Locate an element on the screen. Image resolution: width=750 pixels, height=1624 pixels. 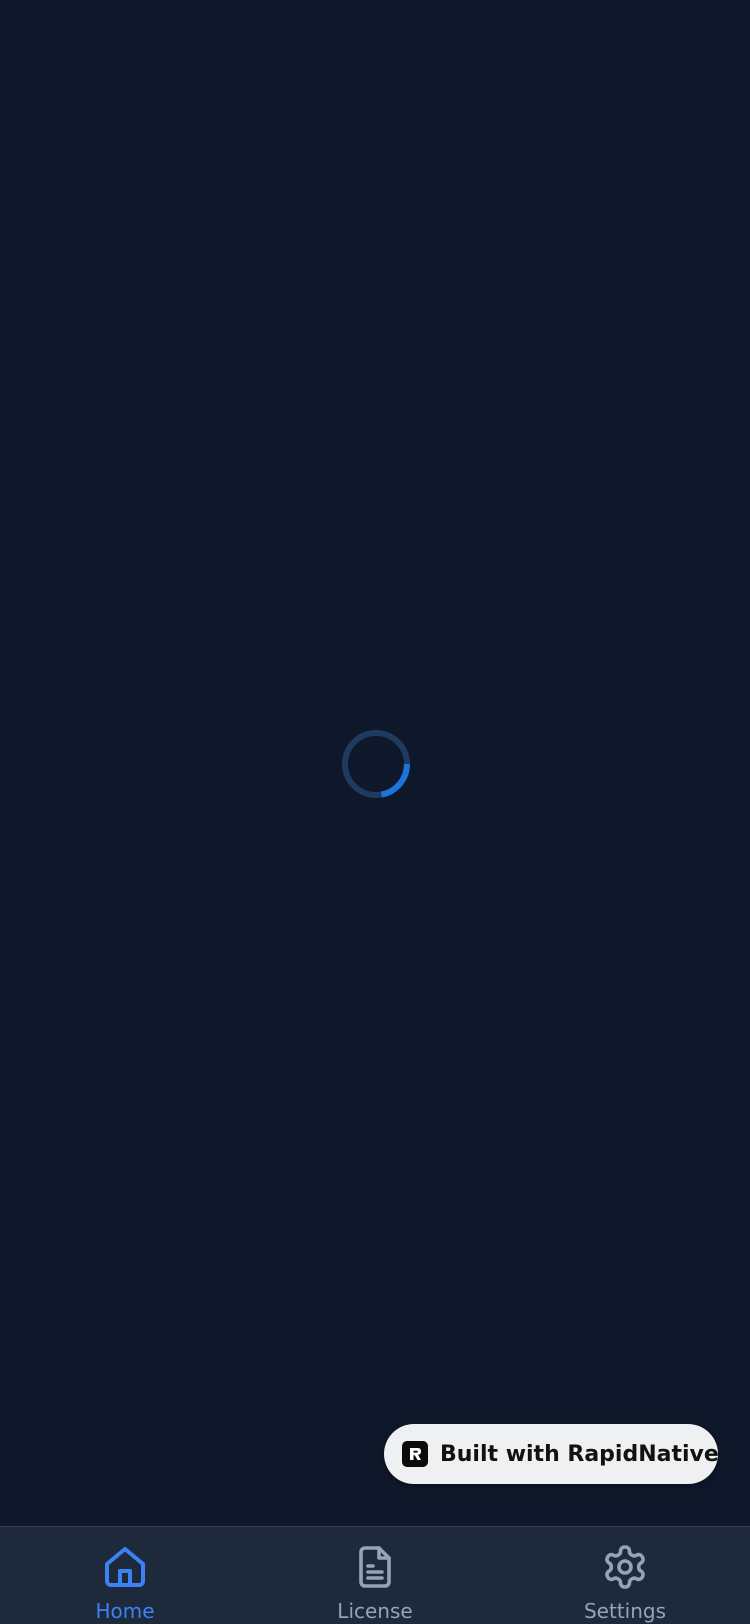
tab-home: Home is located at coordinates (125, 1575).